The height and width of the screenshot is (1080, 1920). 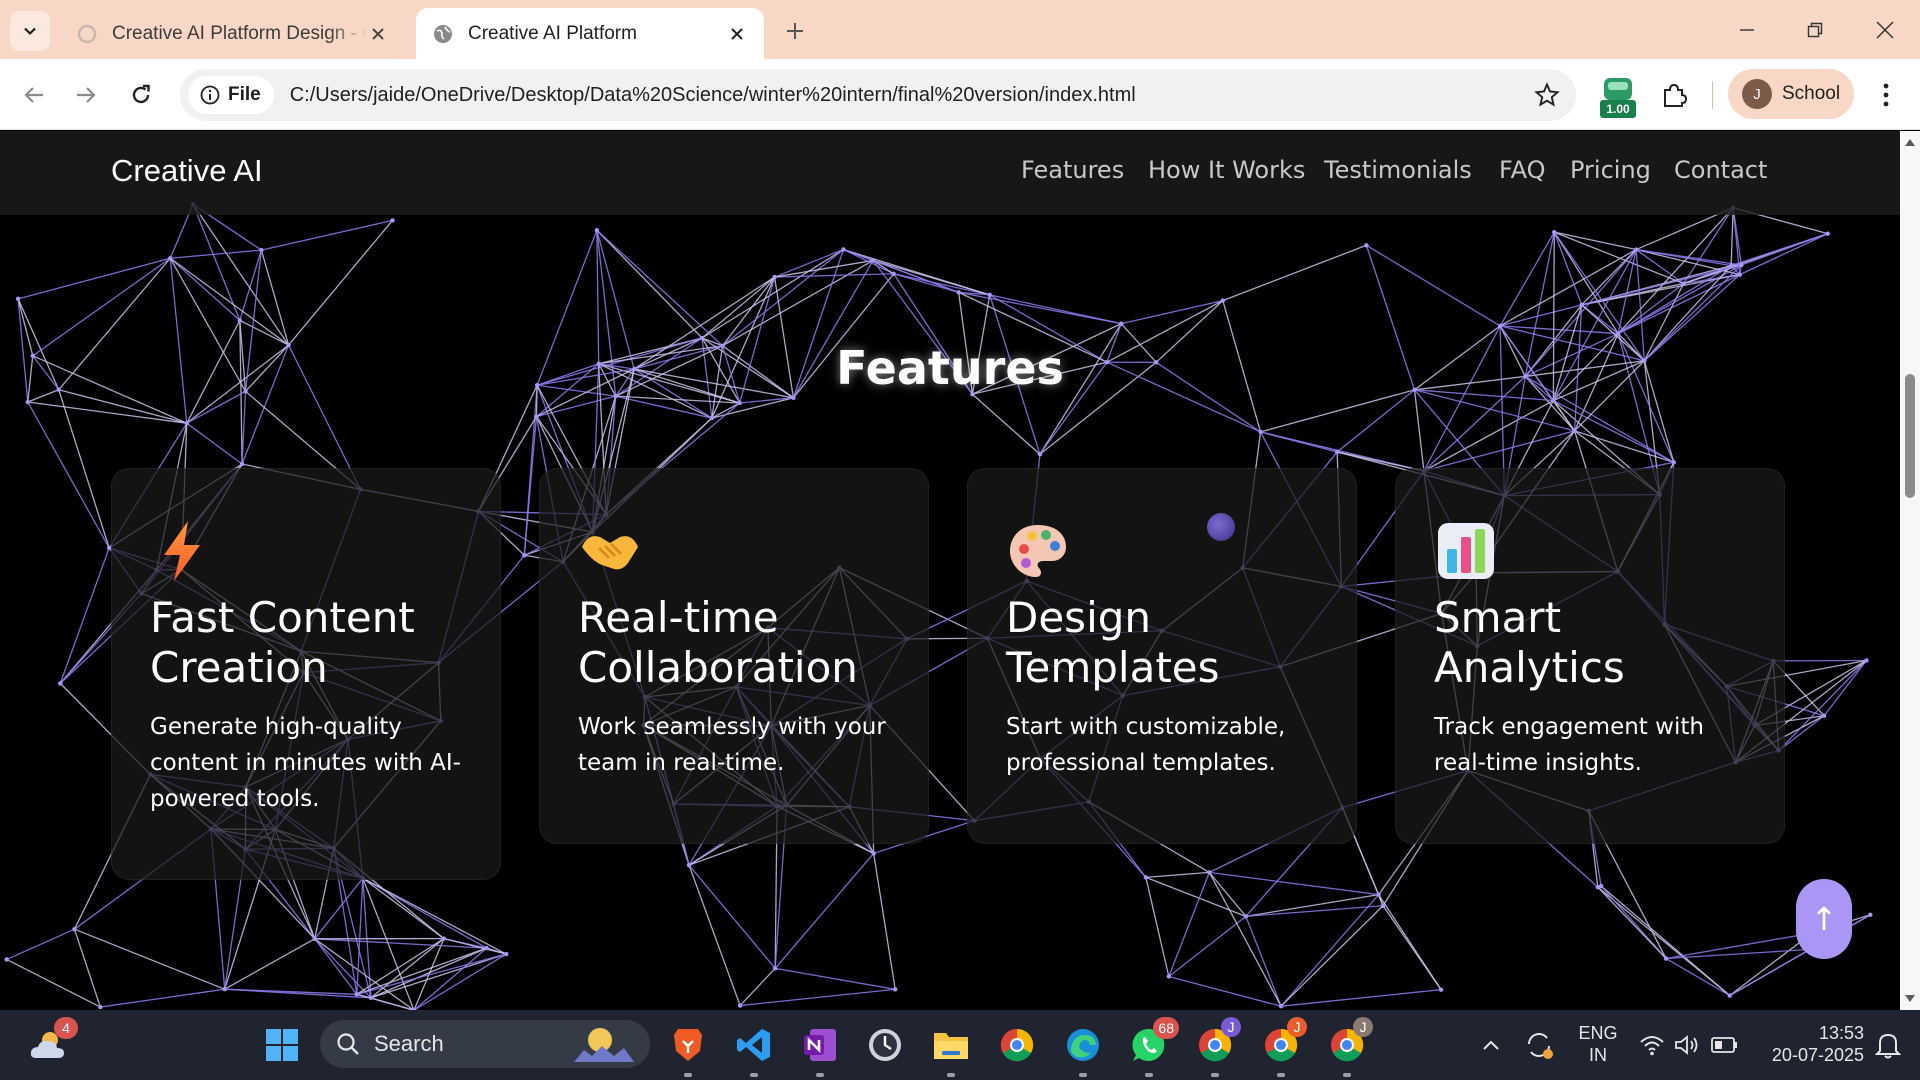 What do you see at coordinates (1824, 919) in the screenshot?
I see `scroll-to-top-button: ↑` at bounding box center [1824, 919].